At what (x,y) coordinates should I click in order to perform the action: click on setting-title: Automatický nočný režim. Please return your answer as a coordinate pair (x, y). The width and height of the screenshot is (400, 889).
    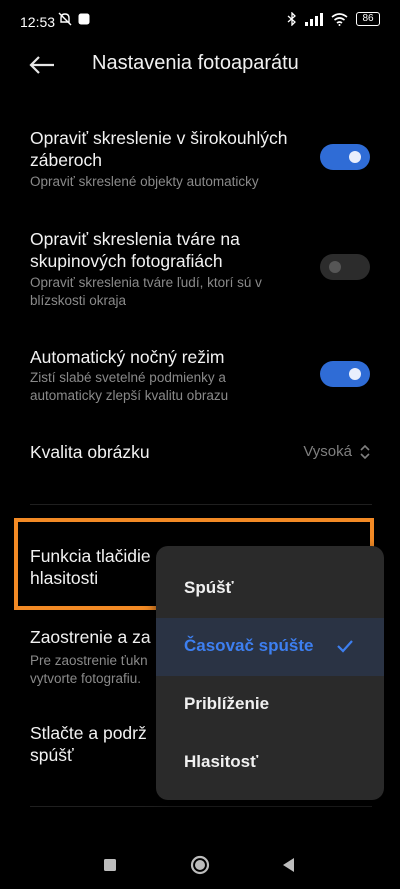
    Looking at the image, I should click on (127, 357).